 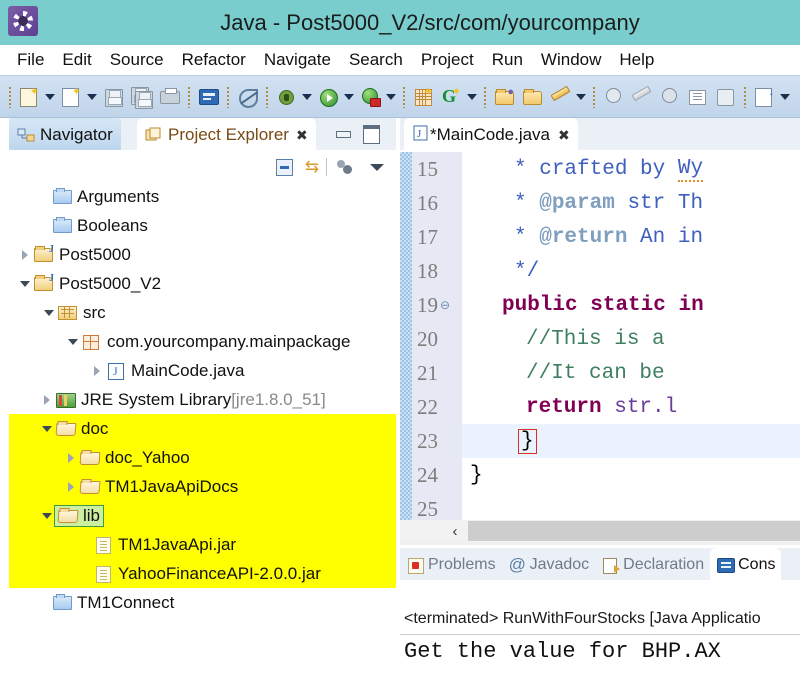 What do you see at coordinates (202, 602) in the screenshot?
I see `tree-item: TM1Connect` at bounding box center [202, 602].